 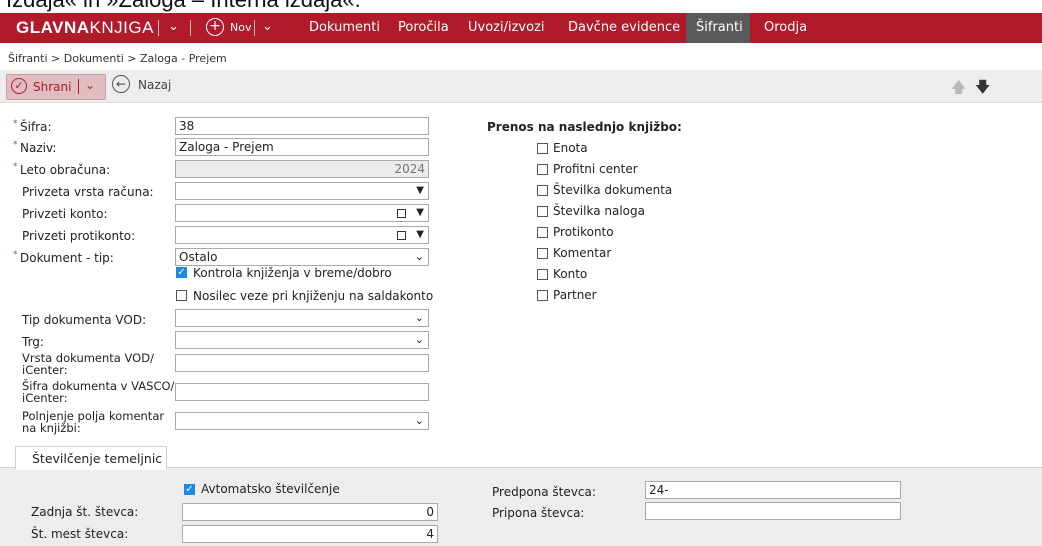 I want to click on dokument-tip-select: Ostalo ⌄, so click(x=302, y=257).